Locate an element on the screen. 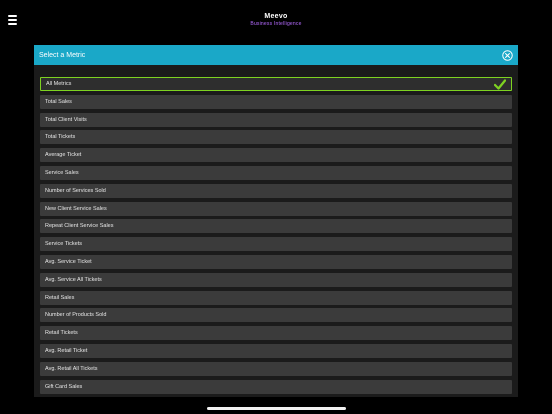  dialog-title: Select a Metric is located at coordinates (62, 55).